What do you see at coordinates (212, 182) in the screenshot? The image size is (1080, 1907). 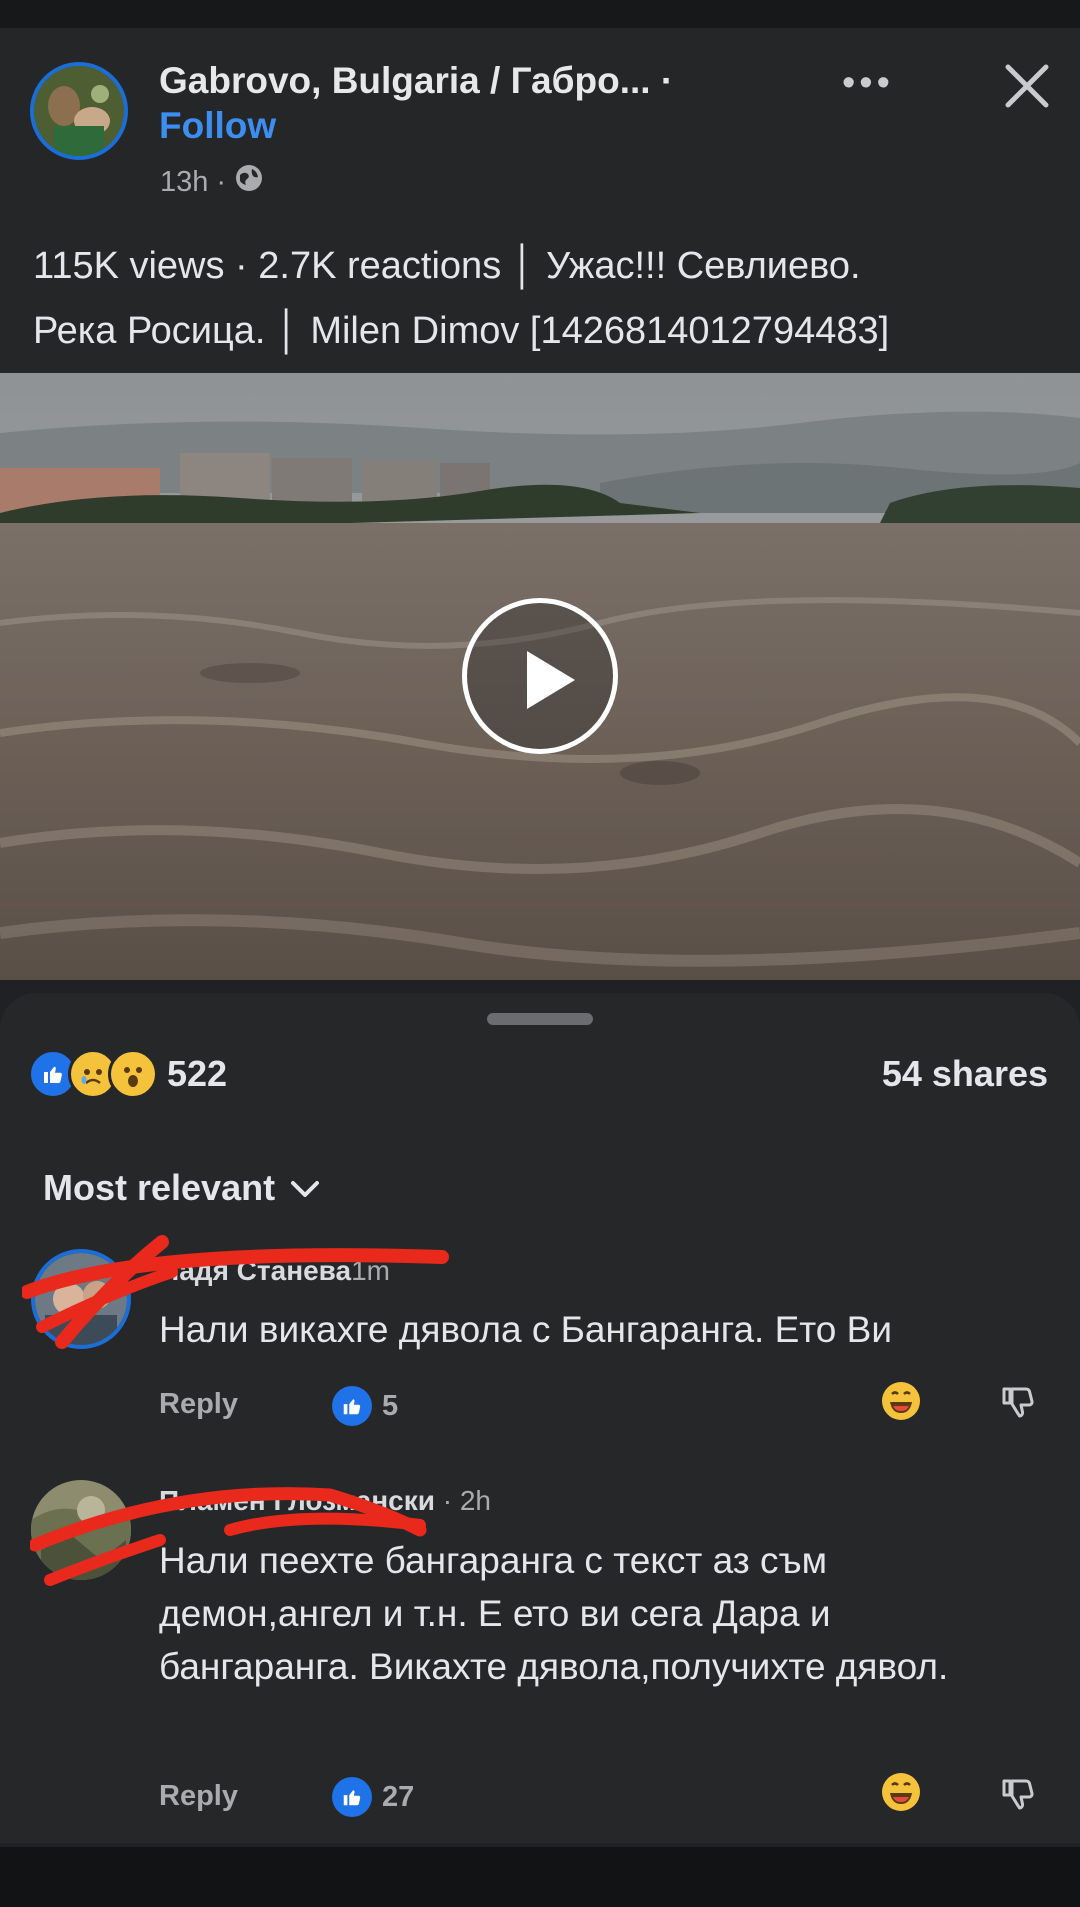 I see `post-meta: 13h ·` at bounding box center [212, 182].